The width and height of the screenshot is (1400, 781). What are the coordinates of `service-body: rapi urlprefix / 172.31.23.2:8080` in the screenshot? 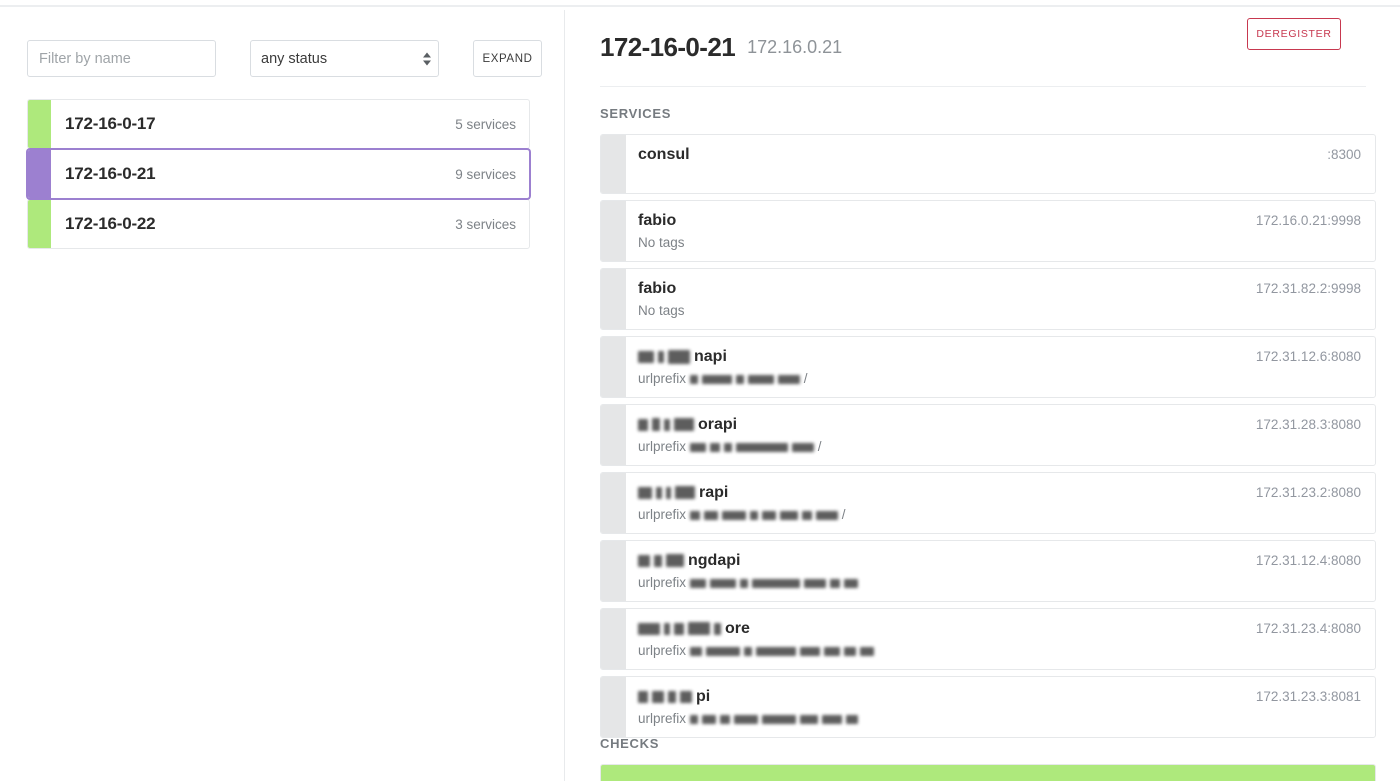 It's located at (1000, 503).